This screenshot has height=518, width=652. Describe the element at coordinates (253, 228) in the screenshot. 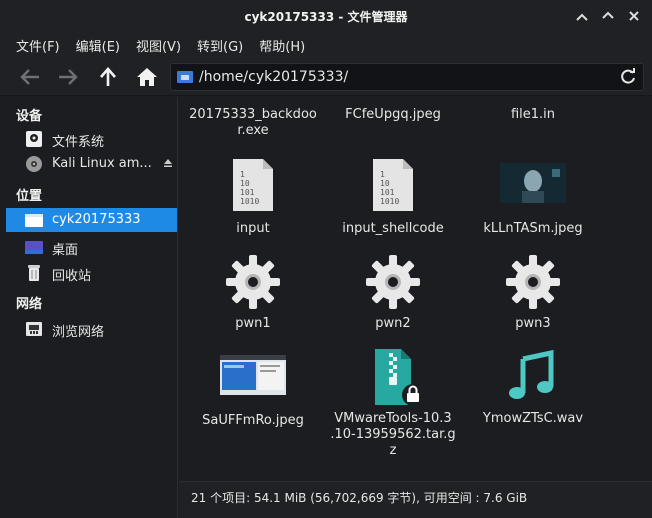

I see `file-name: input` at that location.